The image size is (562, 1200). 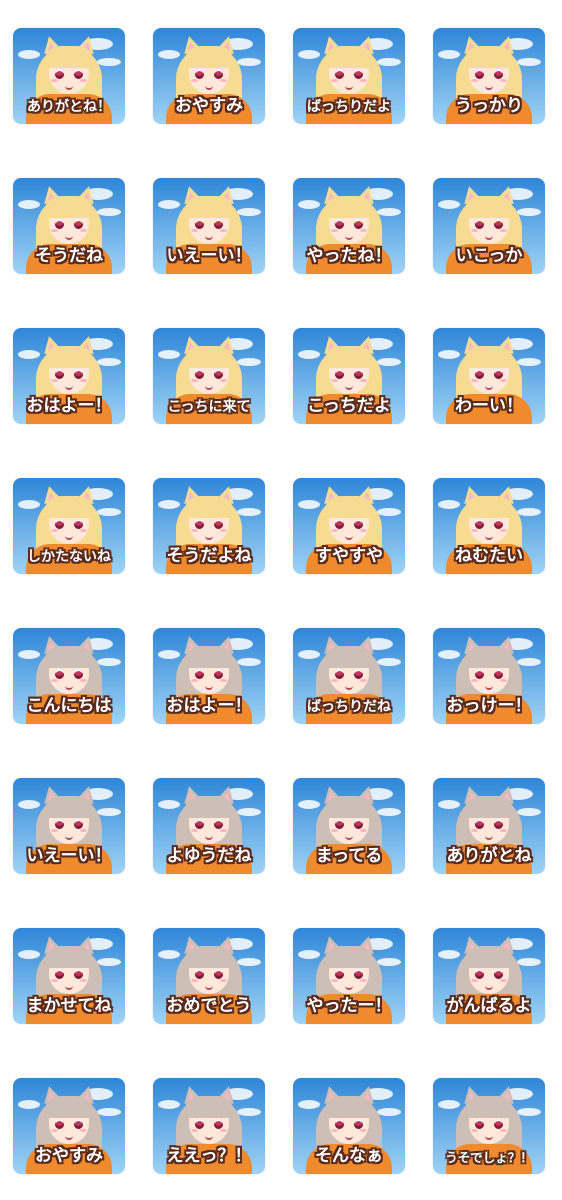 What do you see at coordinates (349, 826) in the screenshot?
I see `sticker-tile: まってる` at bounding box center [349, 826].